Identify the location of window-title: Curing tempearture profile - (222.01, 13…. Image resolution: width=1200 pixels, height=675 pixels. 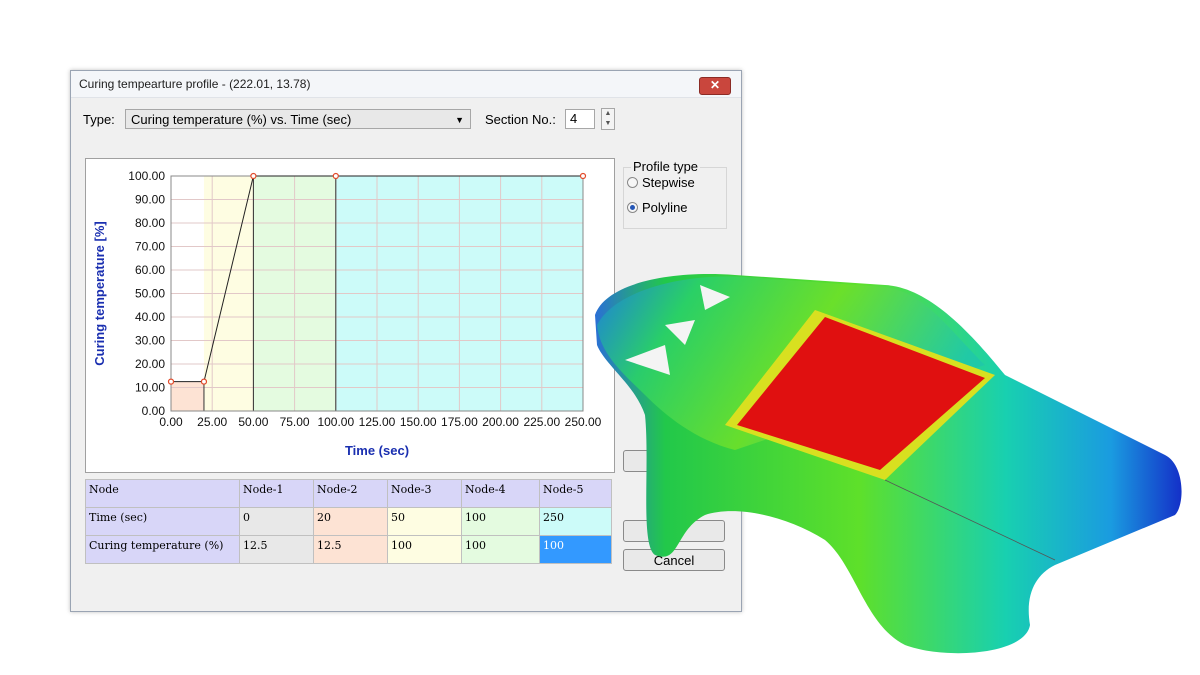
(195, 84).